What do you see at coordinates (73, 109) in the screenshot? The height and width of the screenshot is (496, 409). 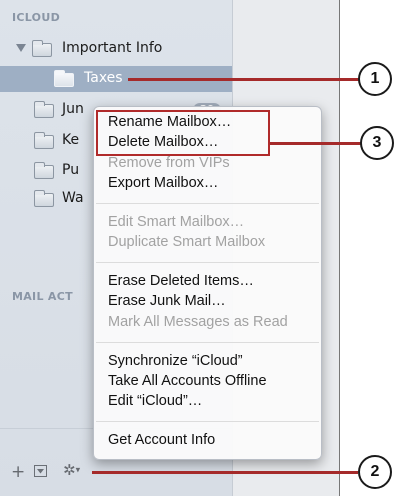 I see `mailbox-label: Jun` at bounding box center [73, 109].